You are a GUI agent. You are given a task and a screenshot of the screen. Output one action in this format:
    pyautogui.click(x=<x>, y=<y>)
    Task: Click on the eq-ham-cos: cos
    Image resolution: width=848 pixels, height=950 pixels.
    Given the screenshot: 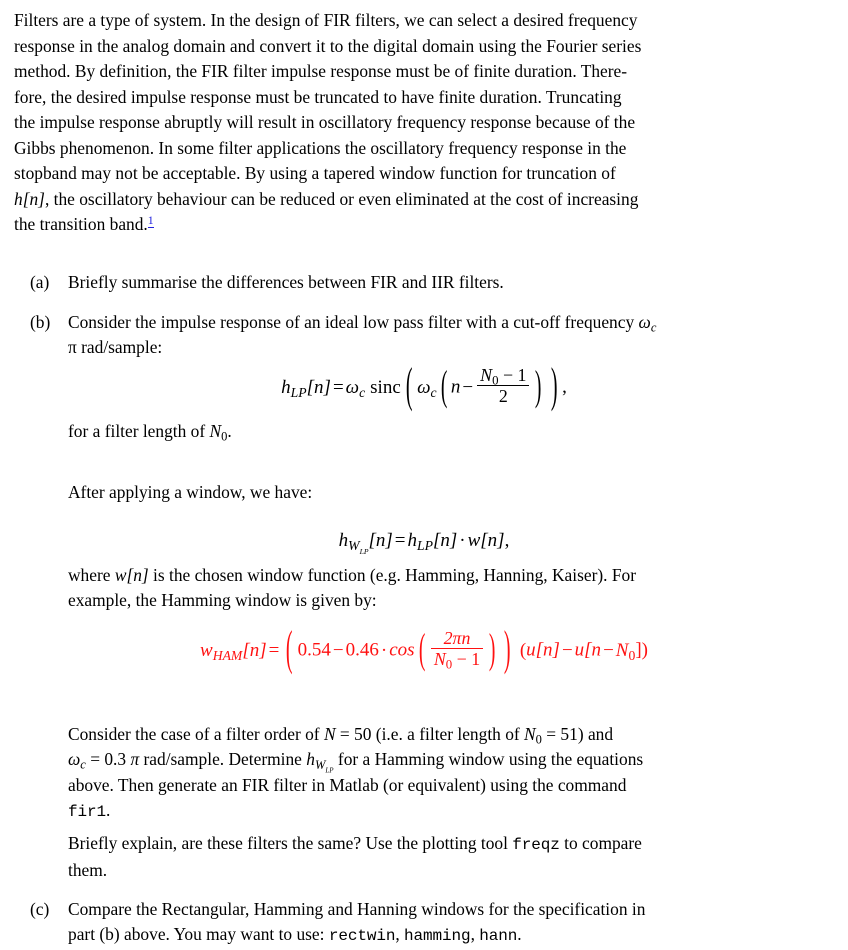 What is the action you would take?
    pyautogui.click(x=402, y=650)
    